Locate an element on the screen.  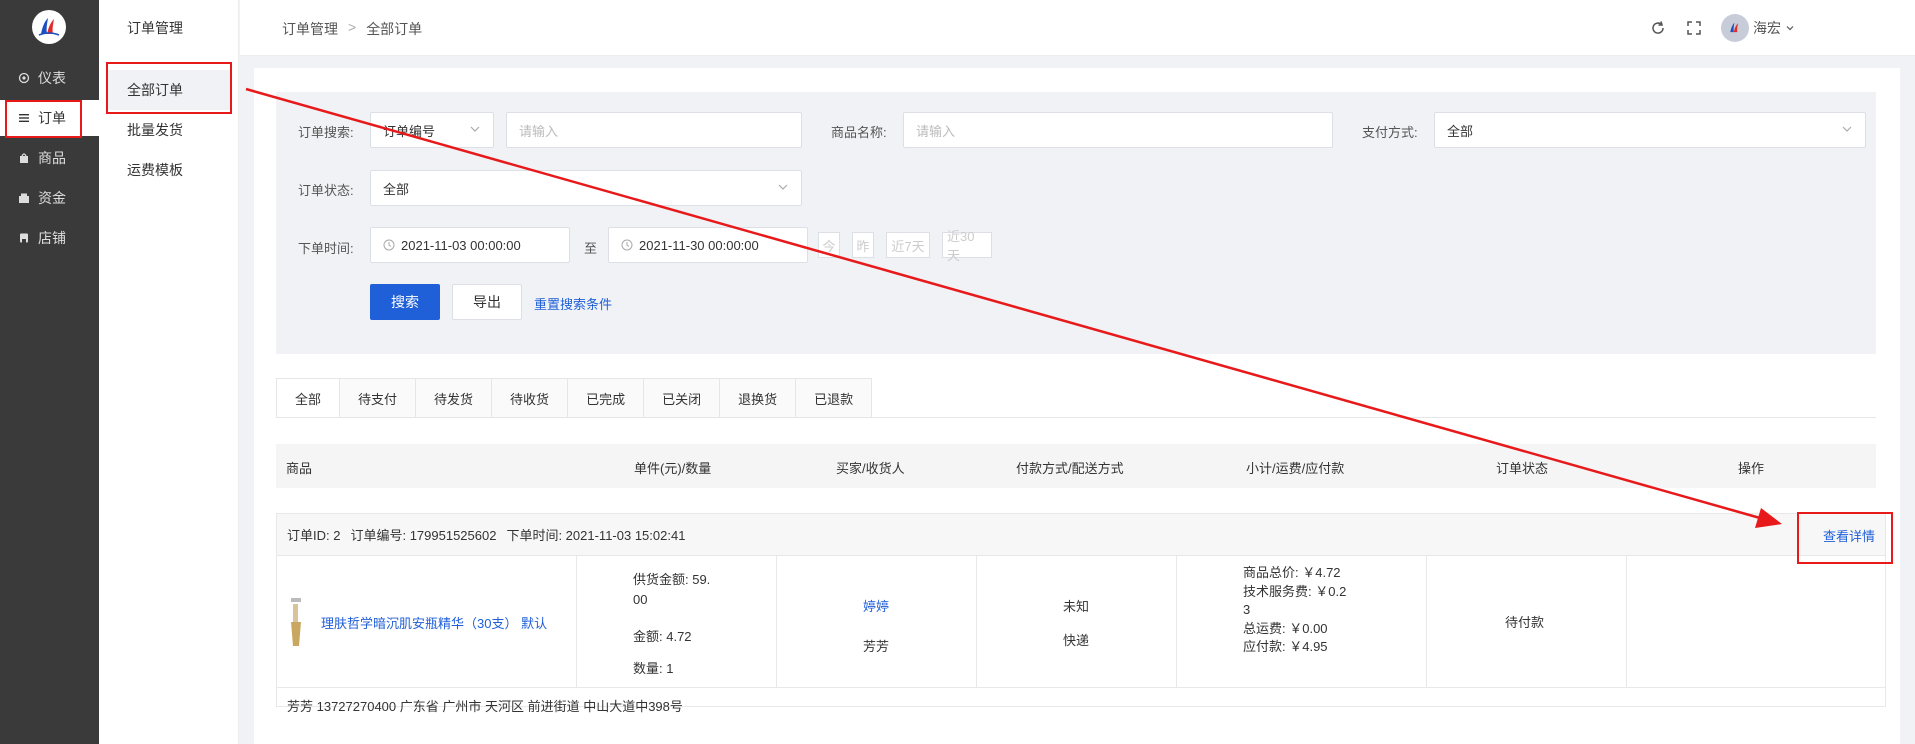
buyer-name-link: 婷婷 is located at coordinates (876, 605).